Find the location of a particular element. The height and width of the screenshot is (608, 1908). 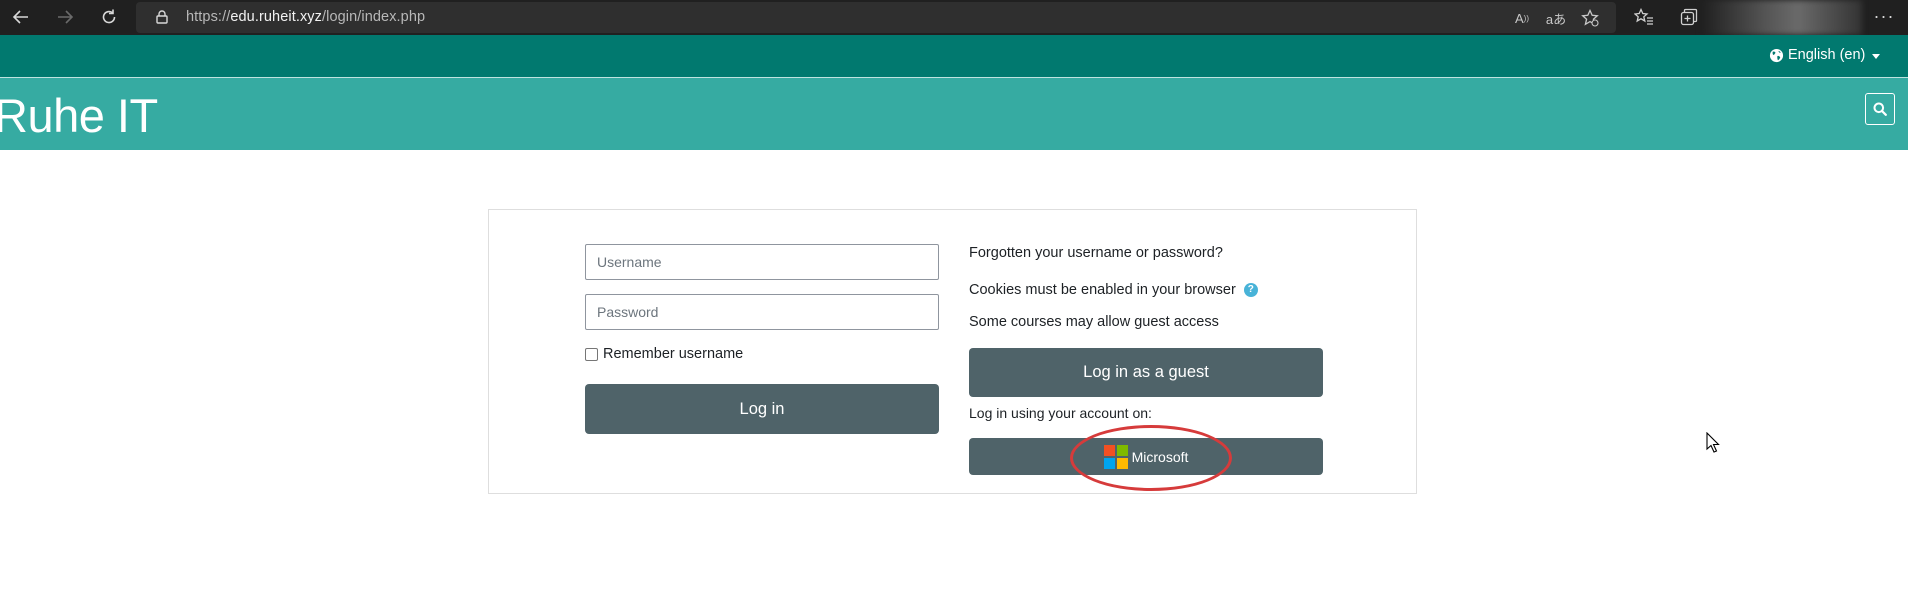

back-arrow-icon is located at coordinates (20, 17).